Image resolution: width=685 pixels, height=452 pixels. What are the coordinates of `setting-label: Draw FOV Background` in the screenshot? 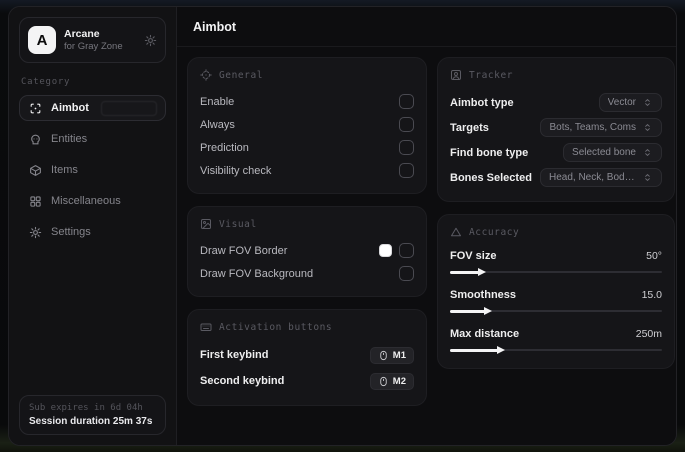 It's located at (257, 273).